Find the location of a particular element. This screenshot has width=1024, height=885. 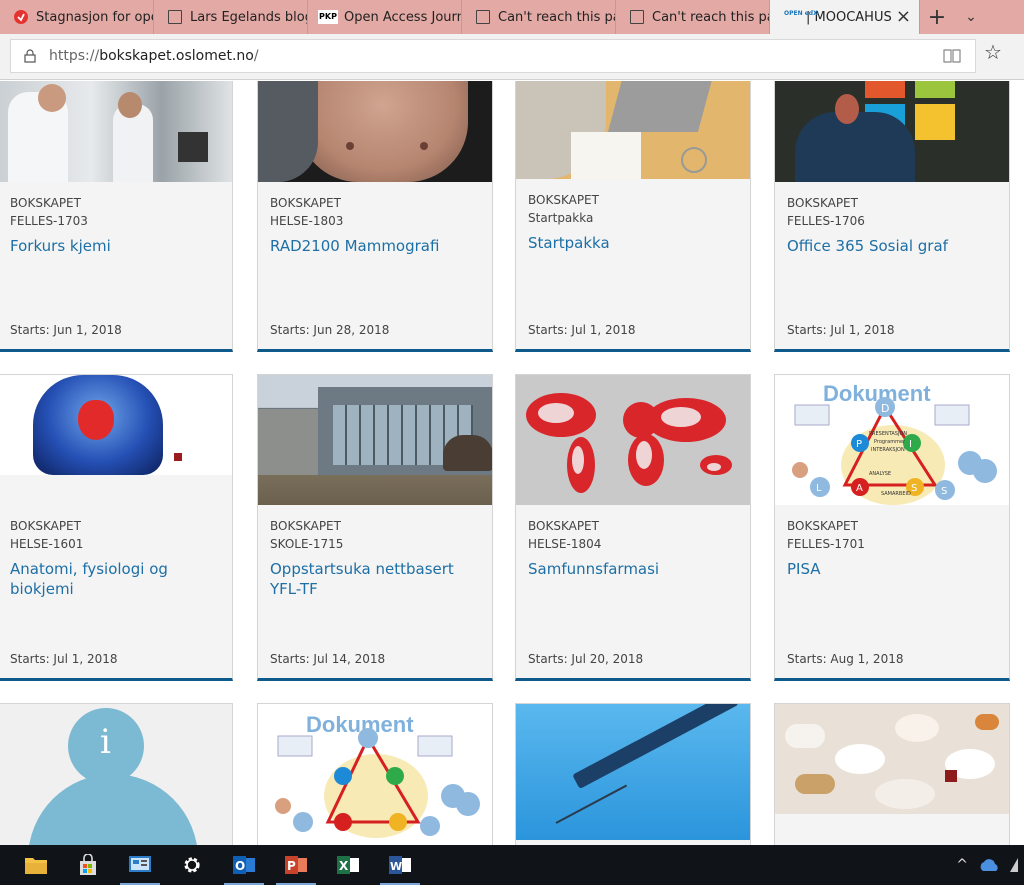

system-tray: ^ is located at coordinates (990, 865).